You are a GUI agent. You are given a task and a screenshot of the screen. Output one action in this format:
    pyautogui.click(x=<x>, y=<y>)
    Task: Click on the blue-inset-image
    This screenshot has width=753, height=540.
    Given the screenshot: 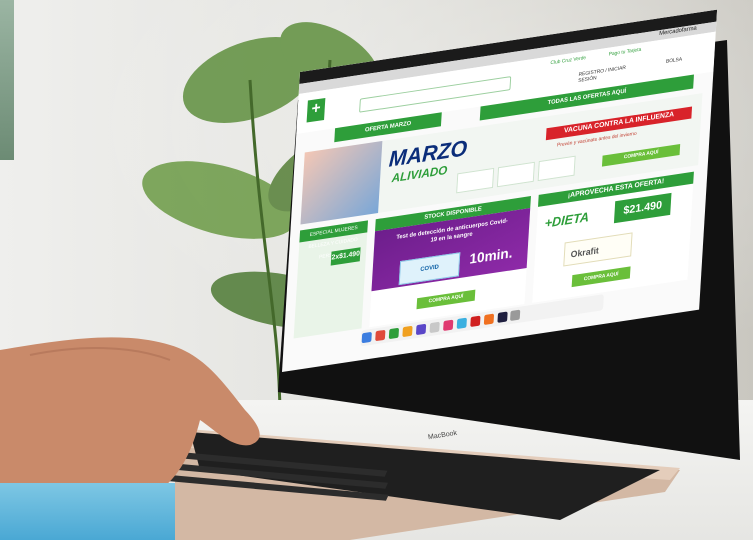 What is the action you would take?
    pyautogui.click(x=87, y=511)
    